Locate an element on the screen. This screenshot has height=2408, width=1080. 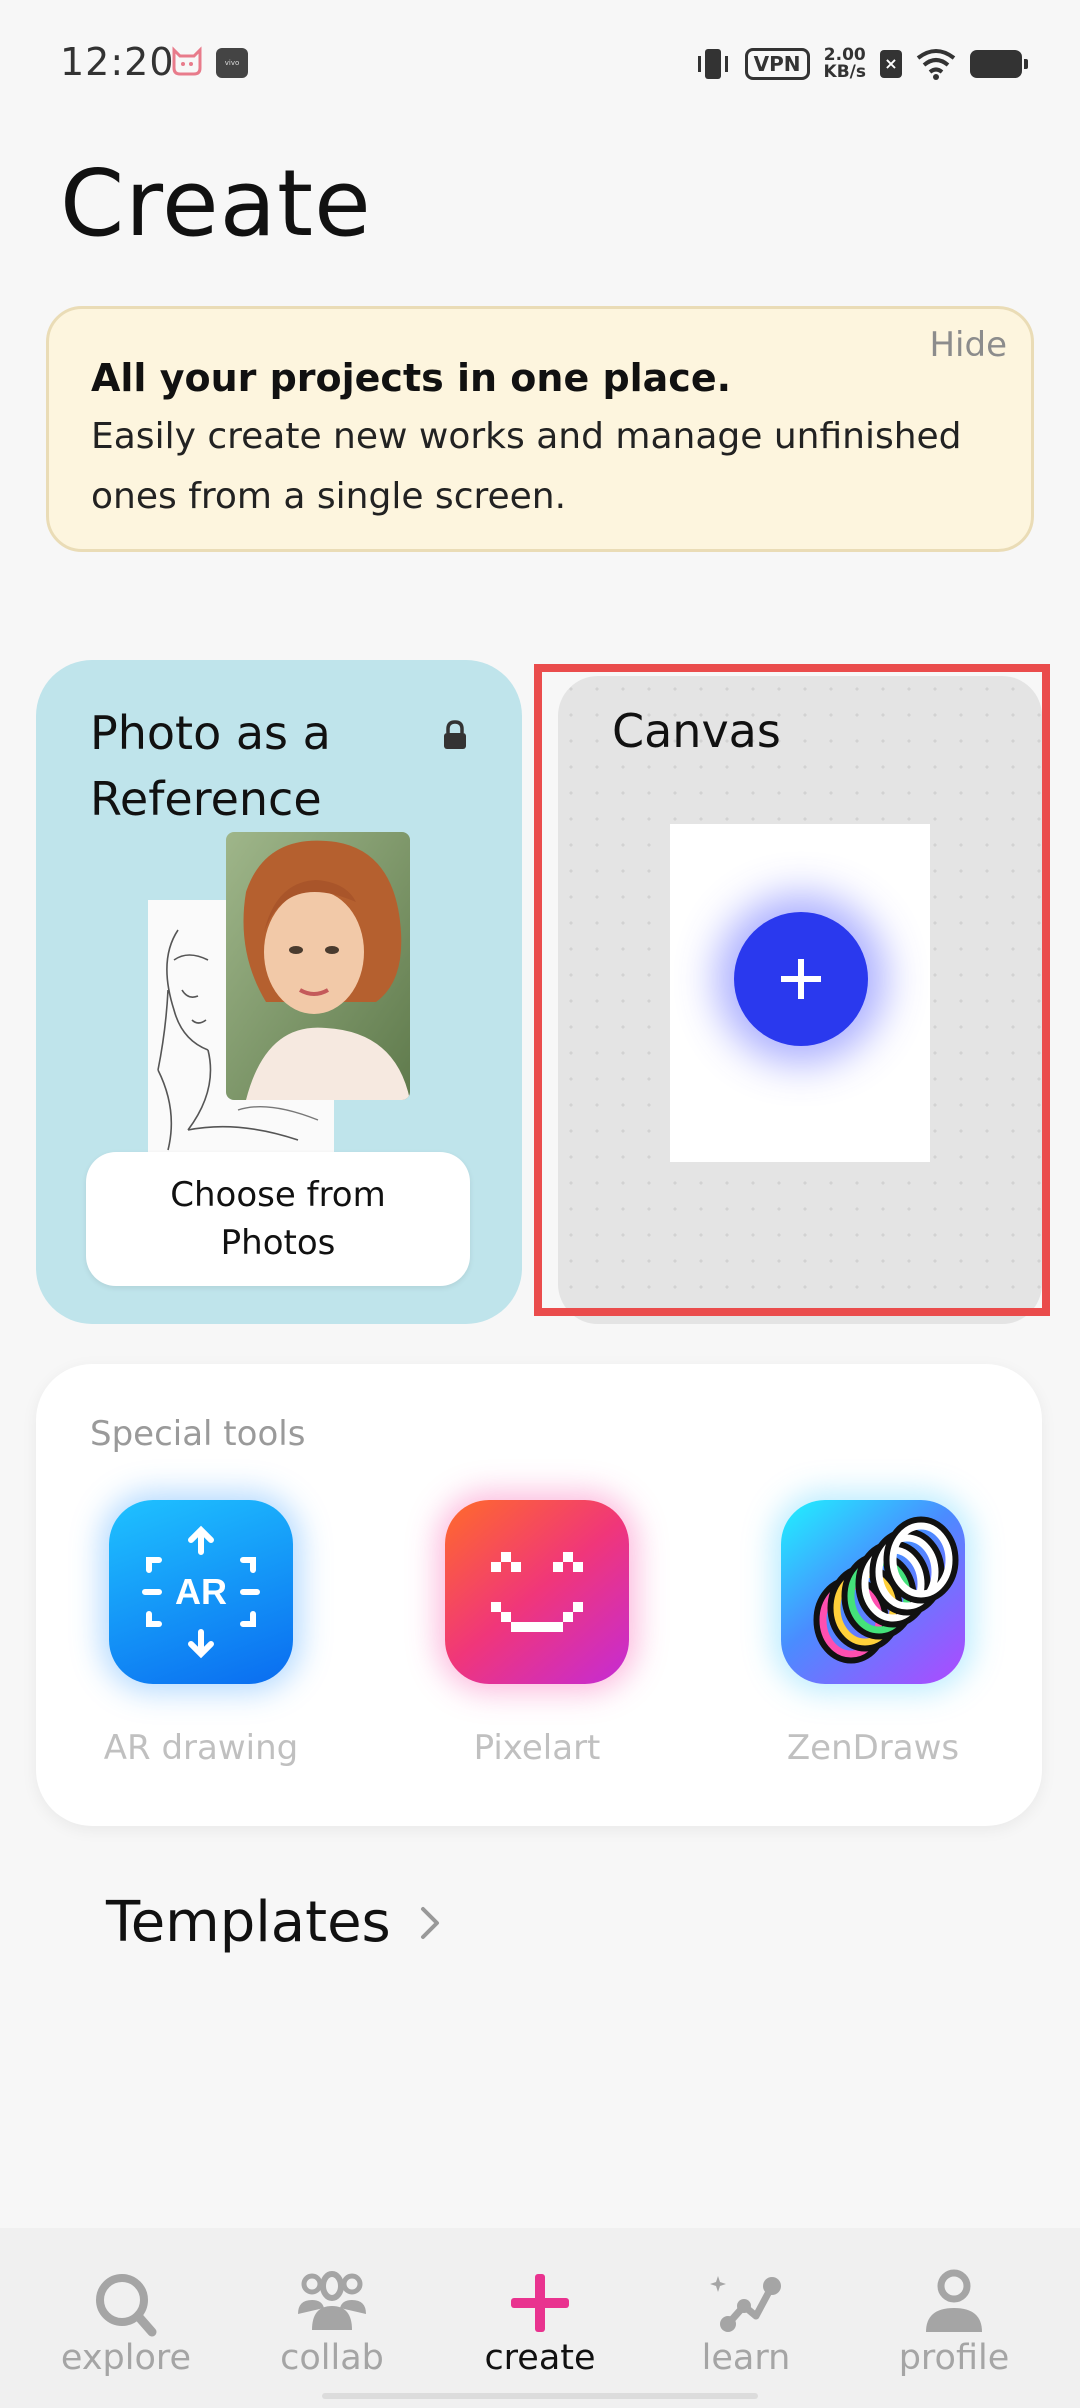
zen-rings-icon is located at coordinates (886, 1590).